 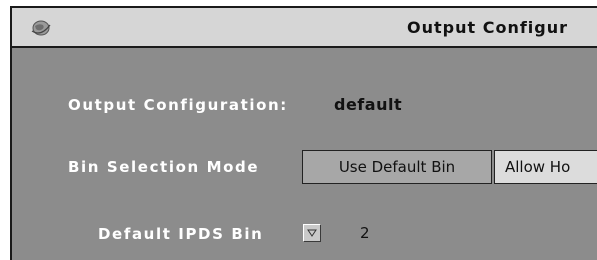 I want to click on bin-dropdown-button, so click(x=312, y=233).